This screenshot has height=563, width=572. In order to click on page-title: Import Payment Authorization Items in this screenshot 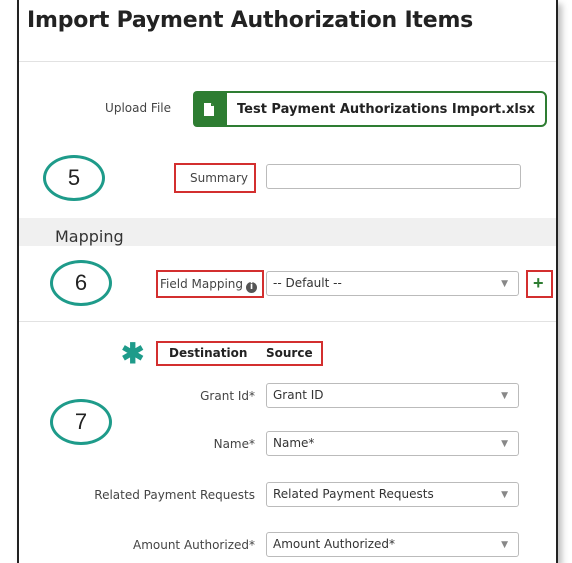, I will do `click(250, 20)`.